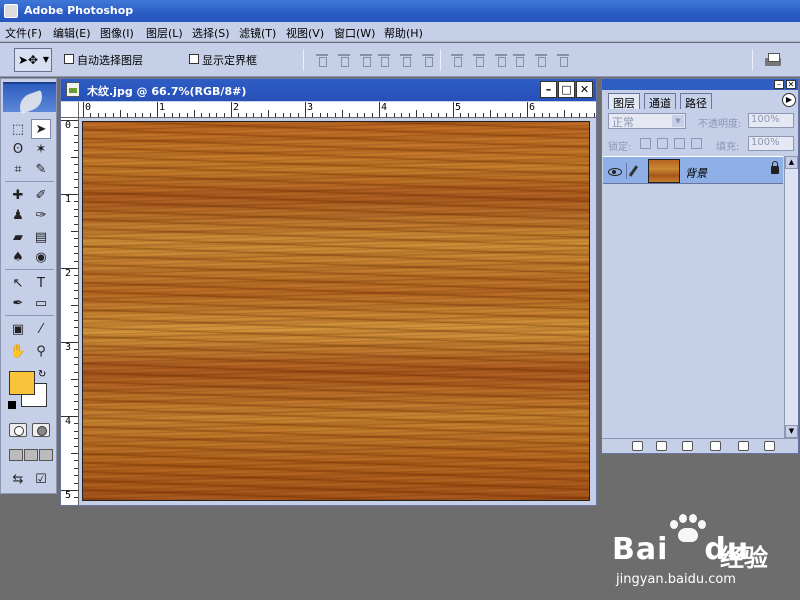 This screenshot has height=600, width=800. What do you see at coordinates (18, 479) in the screenshot?
I see `imageready-jump-icon: ⇆` at bounding box center [18, 479].